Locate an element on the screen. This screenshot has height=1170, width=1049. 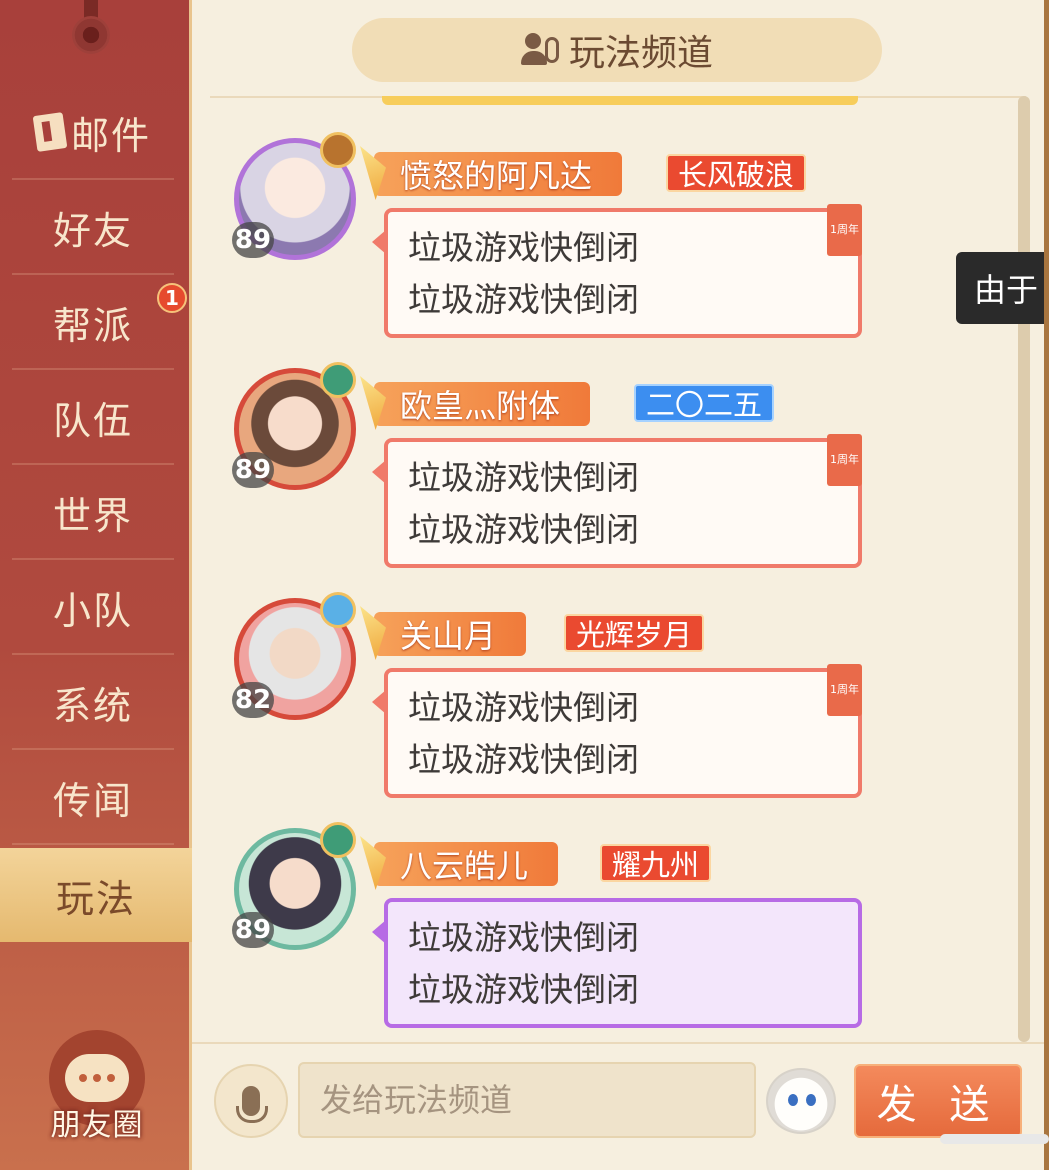
chat-message: 89 愤怒的阿凡达 长风破浪 1周年 垃圾游戏快倒闭 垃圾游戏快倒闭 is located at coordinates (547, 242).